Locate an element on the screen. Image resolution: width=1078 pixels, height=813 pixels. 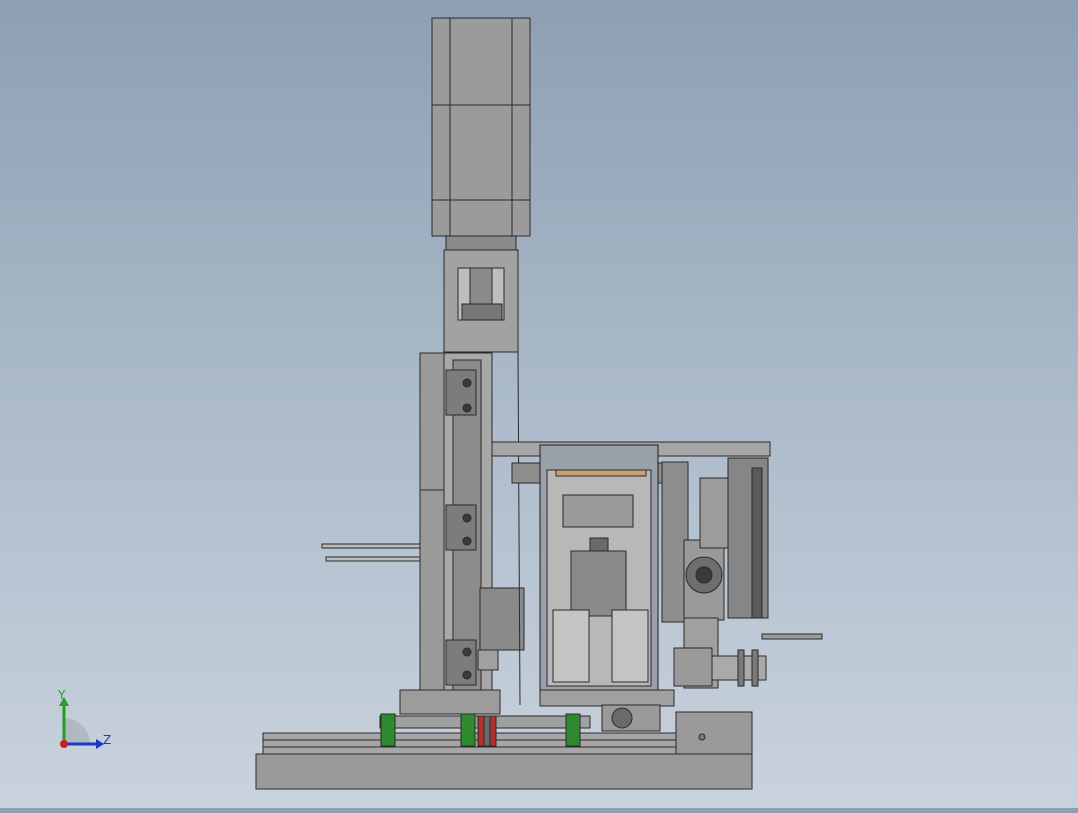
z-axis-label: Z is located at coordinates (107, 740).